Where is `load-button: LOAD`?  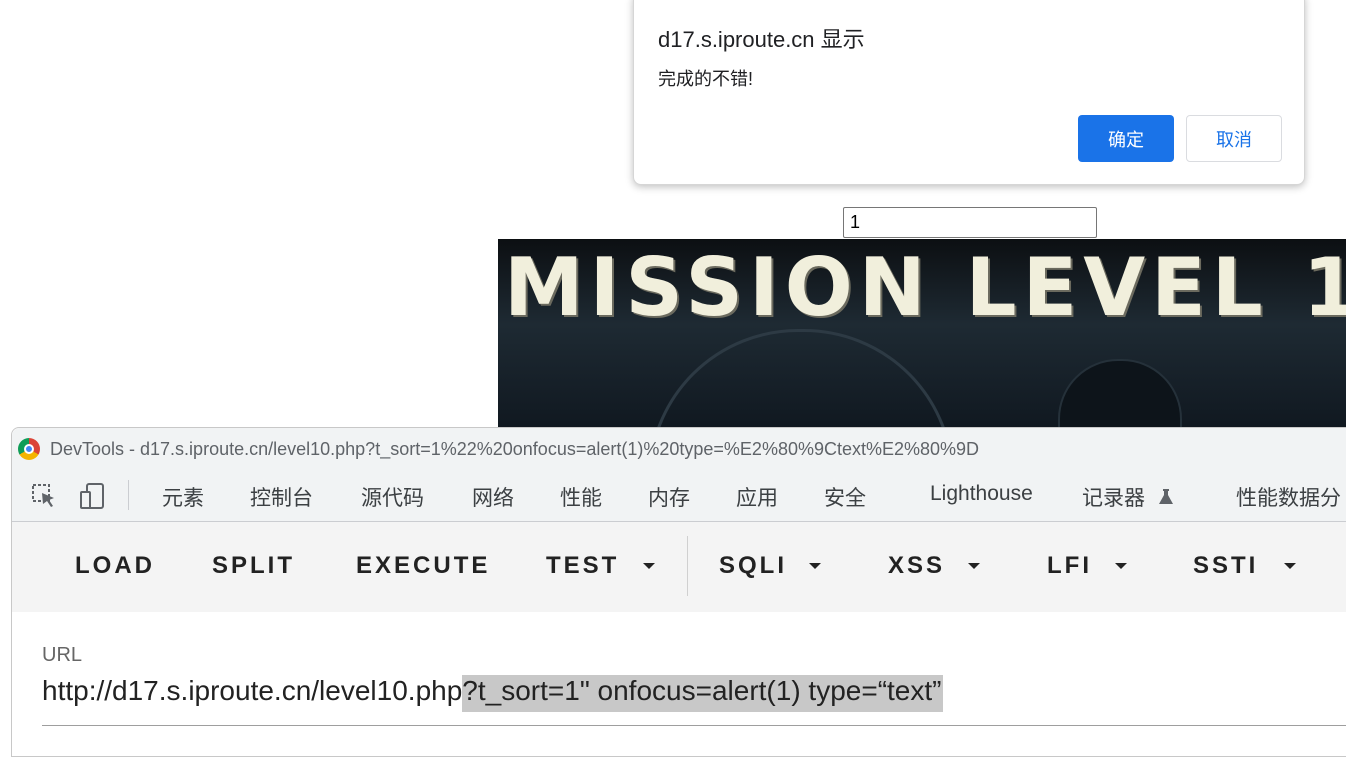
load-button: LOAD is located at coordinates (115, 566).